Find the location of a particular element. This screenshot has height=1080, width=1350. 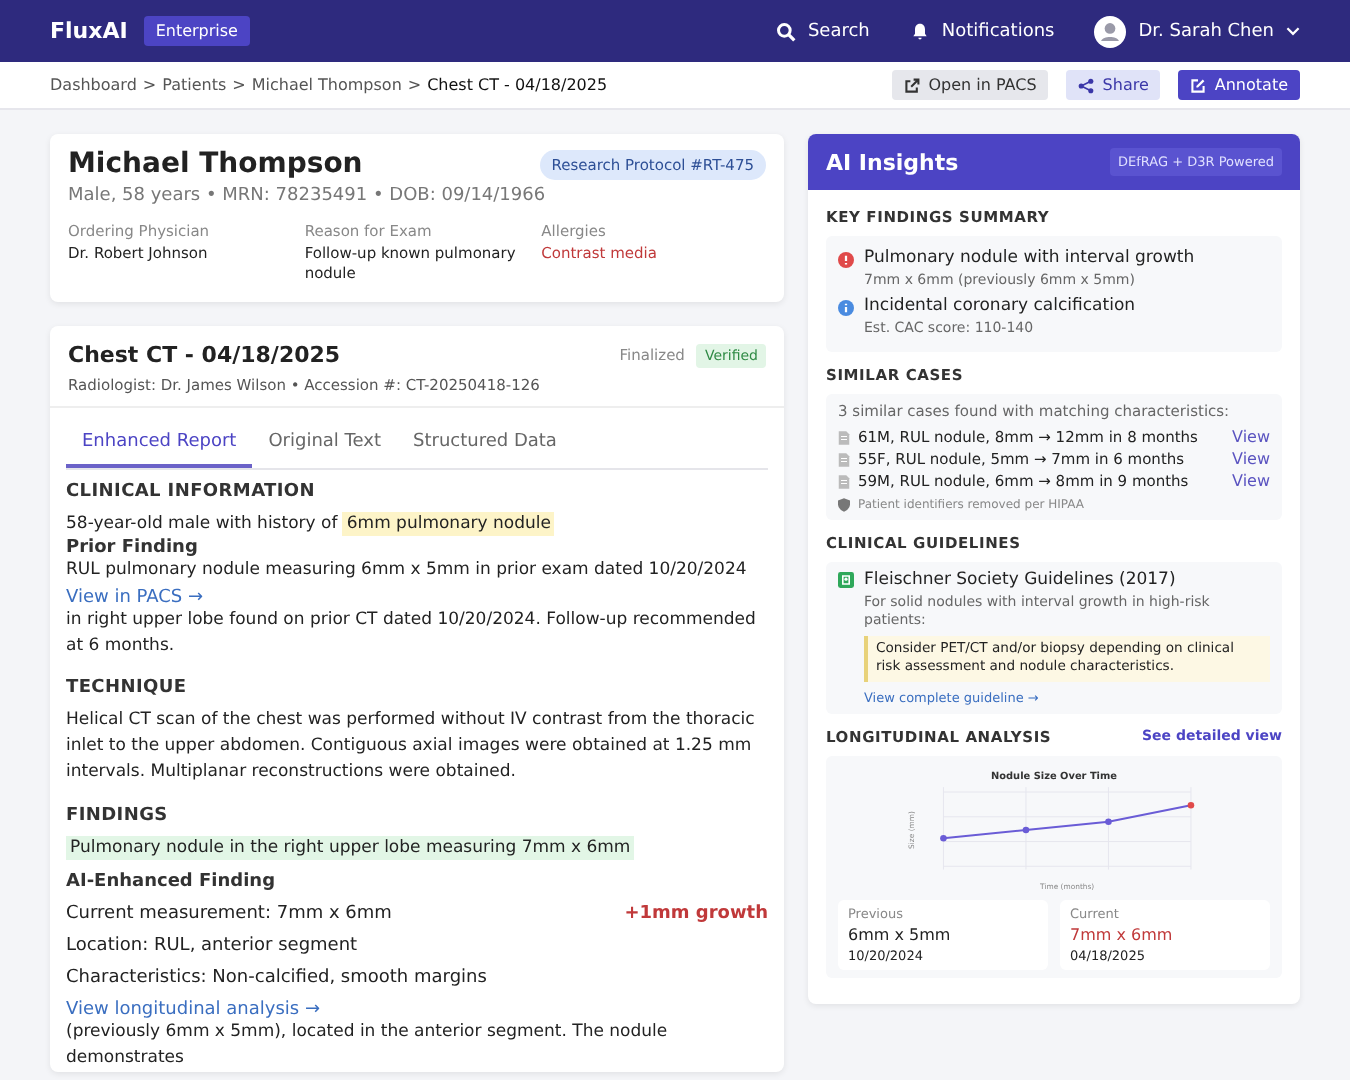

alert-icon is located at coordinates (846, 260).